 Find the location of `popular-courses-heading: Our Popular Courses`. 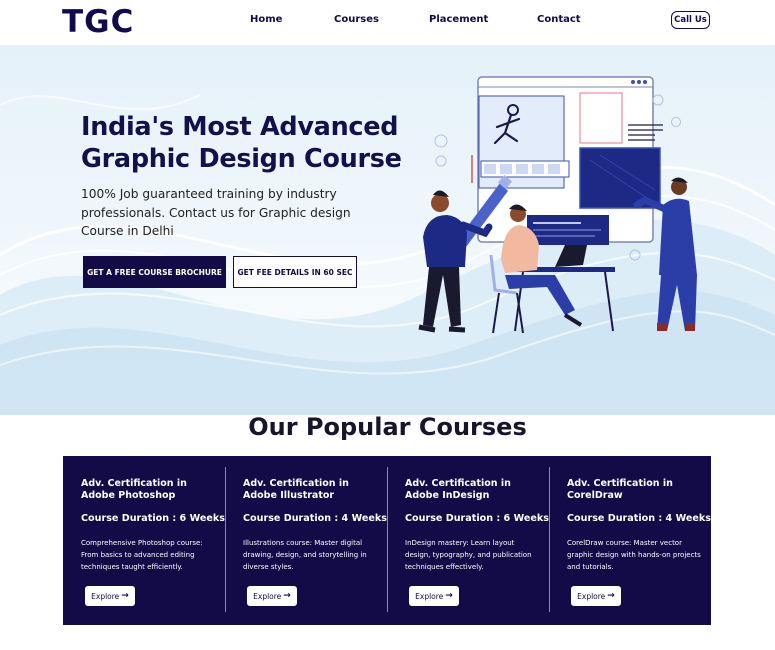

popular-courses-heading: Our Popular Courses is located at coordinates (387, 427).